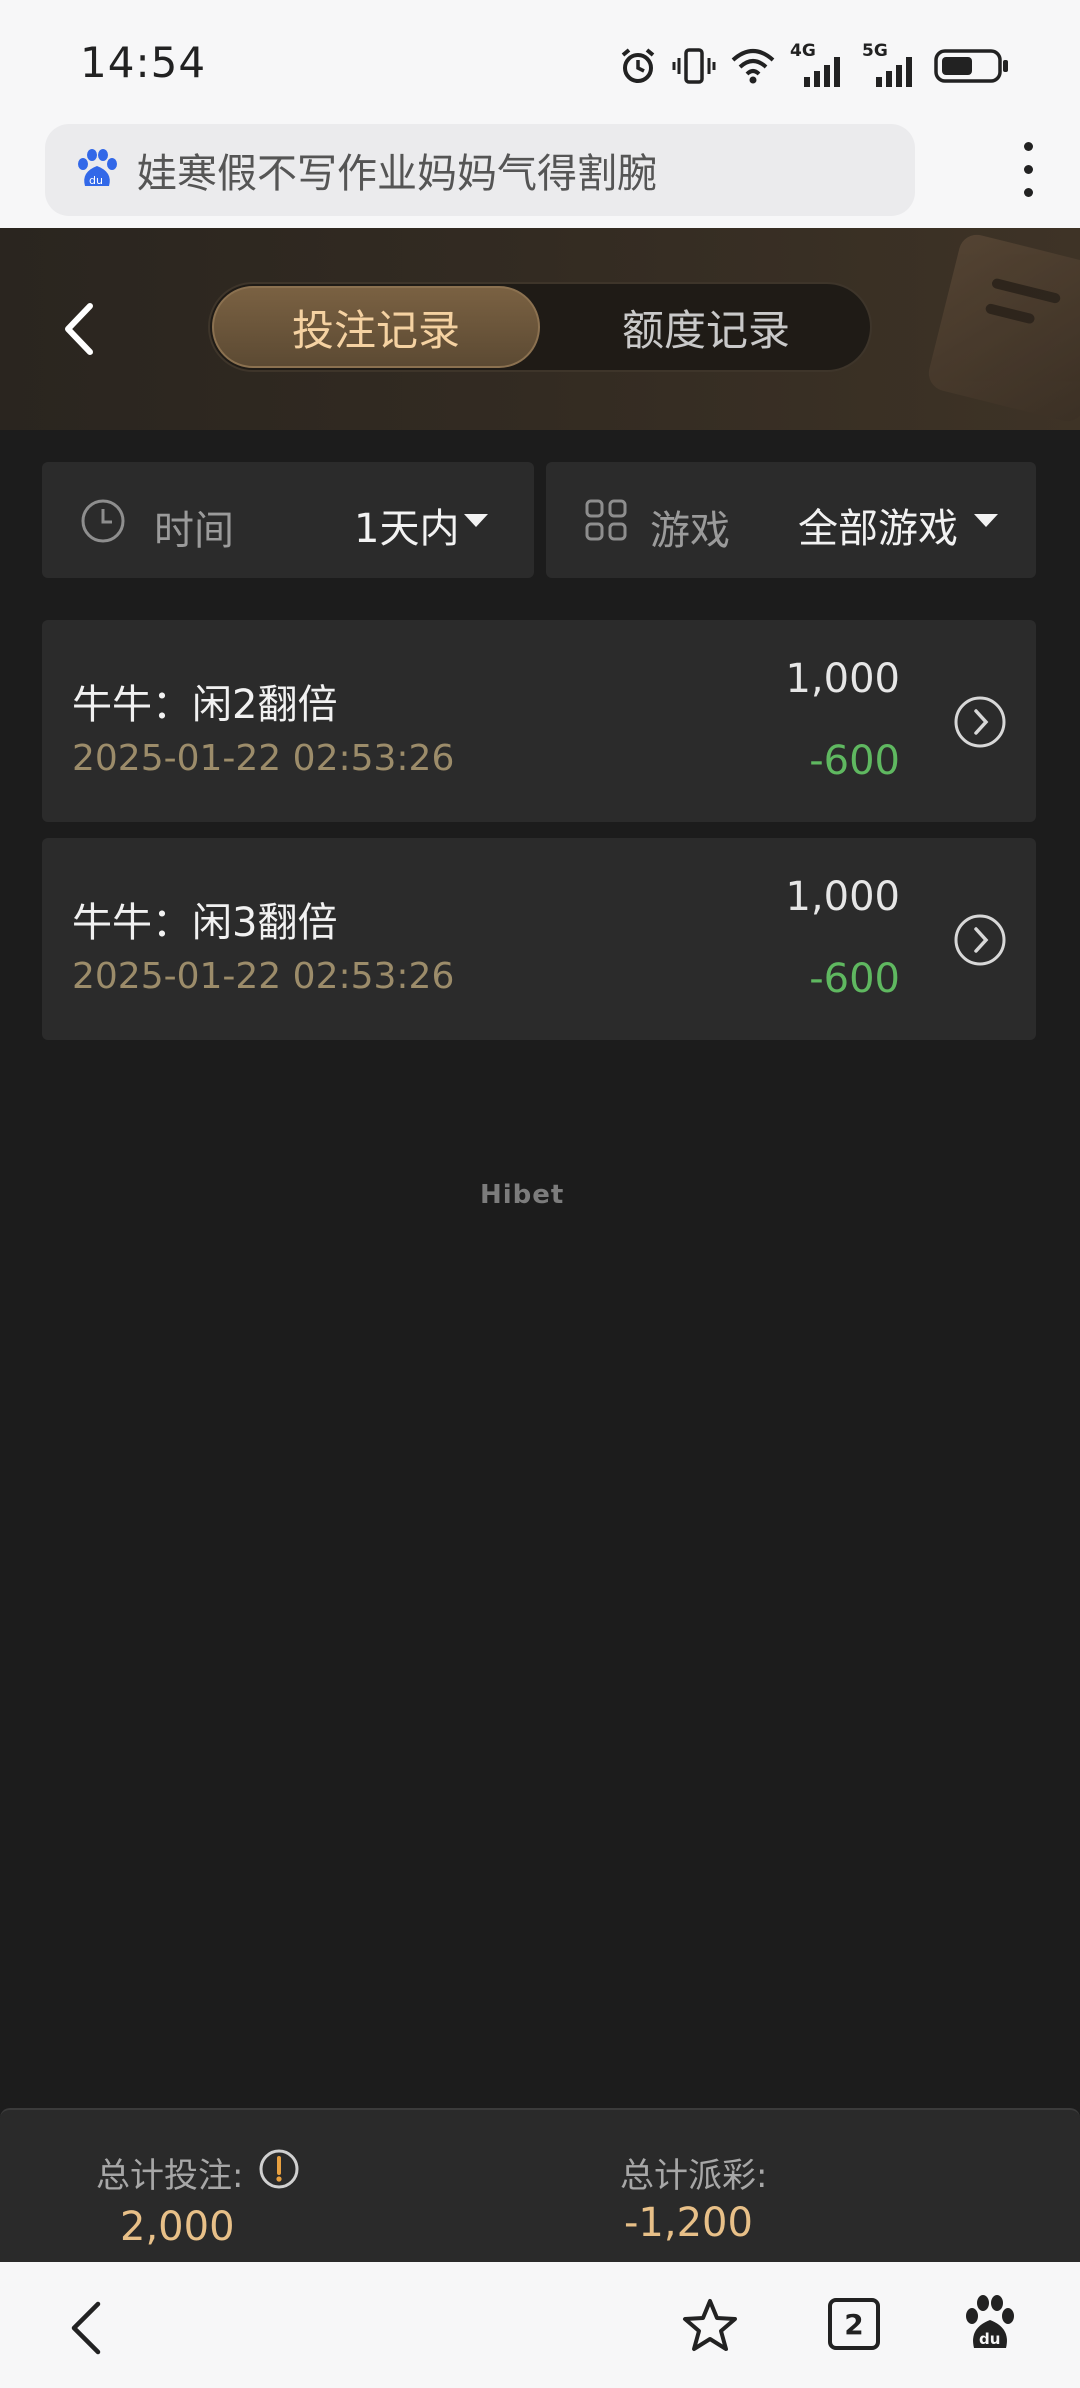 The height and width of the screenshot is (2388, 1080). I want to click on tab-count: 2, so click(854, 2324).